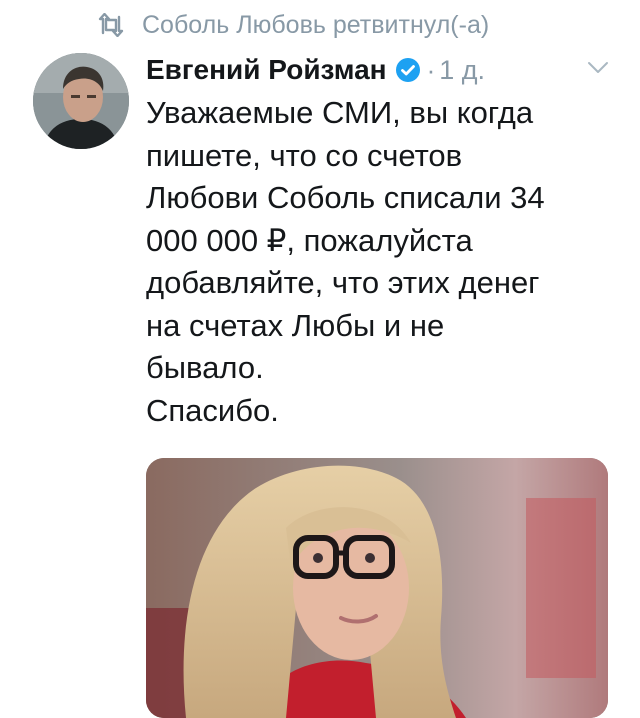 The image size is (640, 718). Describe the element at coordinates (81, 101) in the screenshot. I see `avatar` at that location.